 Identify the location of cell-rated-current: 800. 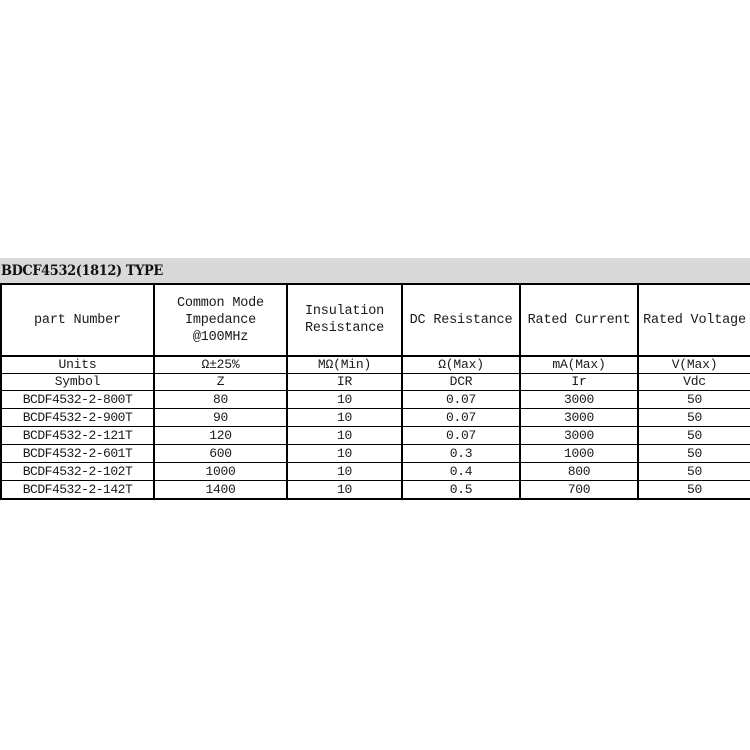
(579, 471).